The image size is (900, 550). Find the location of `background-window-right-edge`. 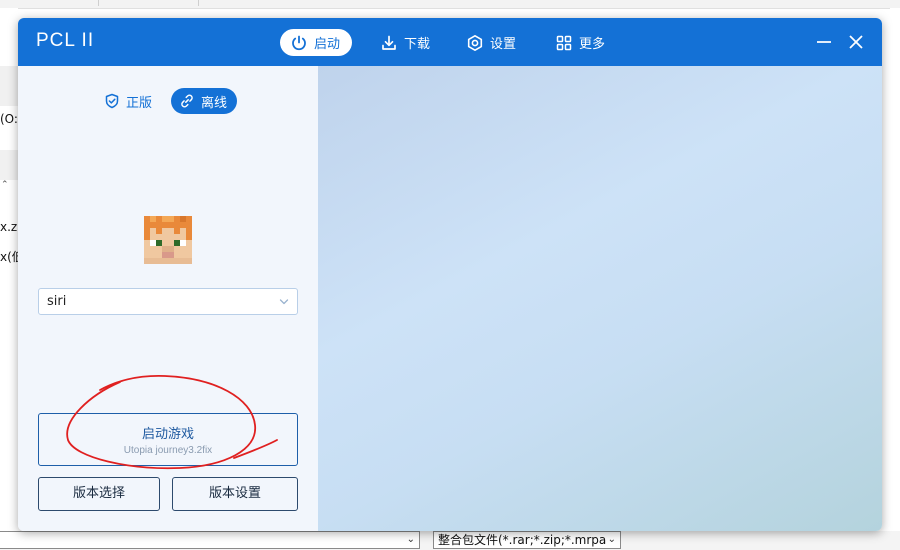

background-window-right-edge is located at coordinates (895, 269).